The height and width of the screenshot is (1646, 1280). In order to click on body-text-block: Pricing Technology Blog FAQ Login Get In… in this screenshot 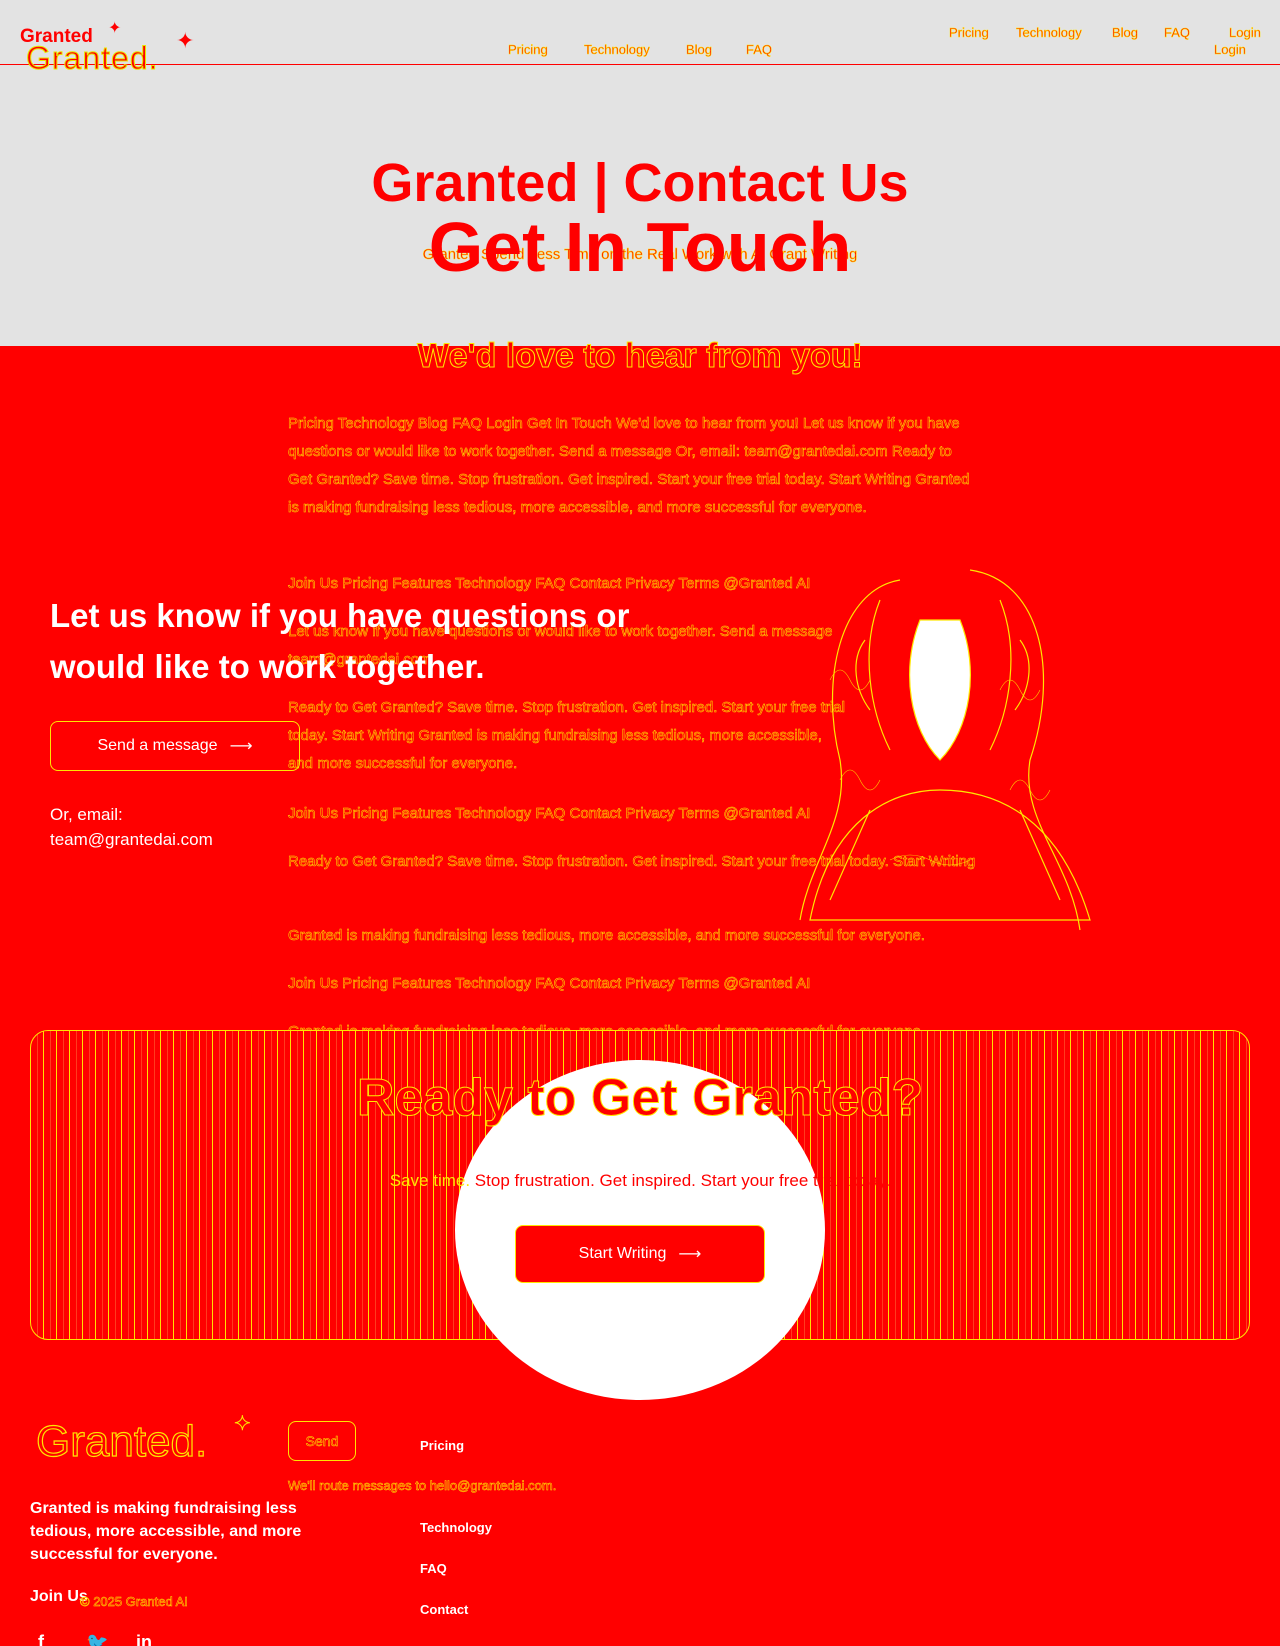, I will do `click(629, 466)`.